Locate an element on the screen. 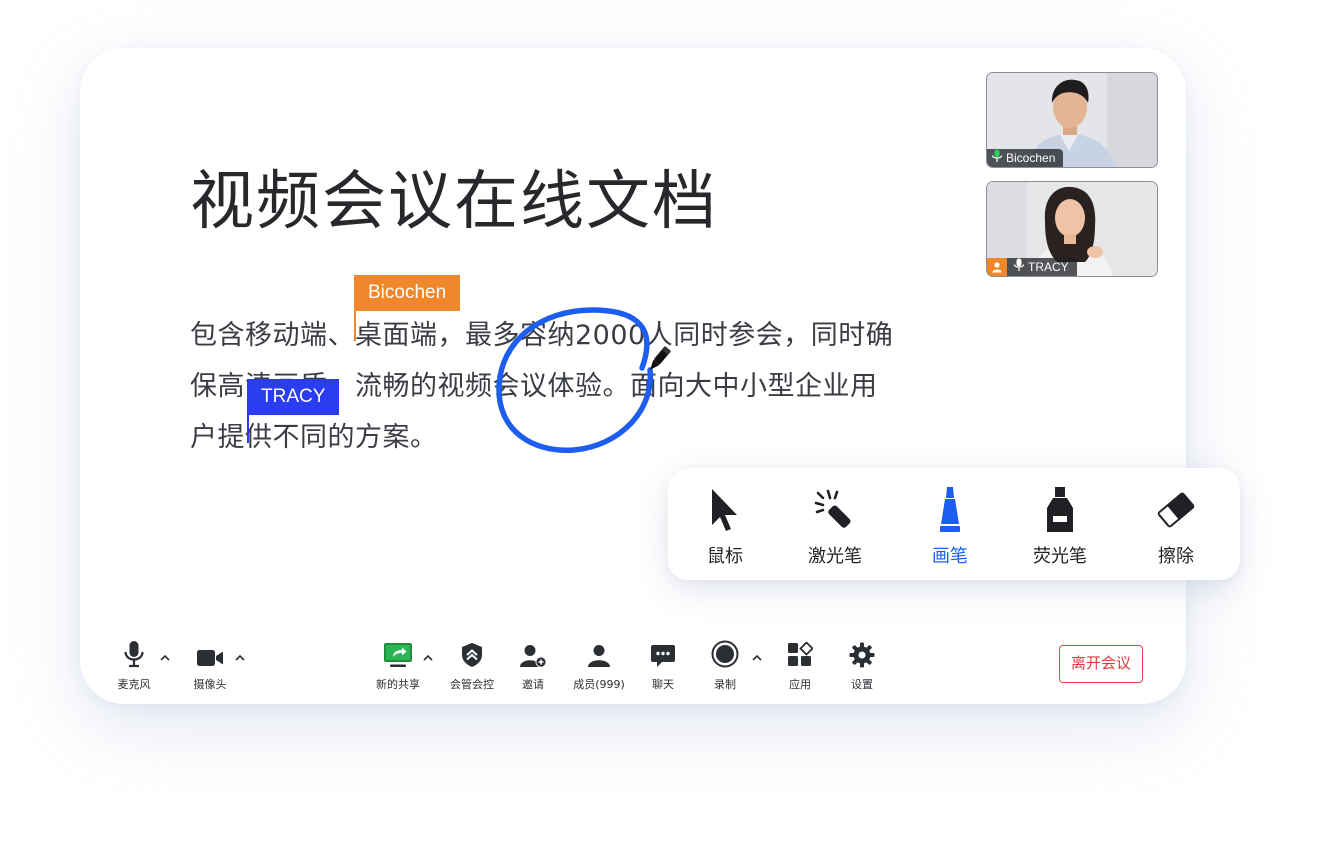 The height and width of the screenshot is (848, 1320). invite-button: 邀请 is located at coordinates (533, 665).